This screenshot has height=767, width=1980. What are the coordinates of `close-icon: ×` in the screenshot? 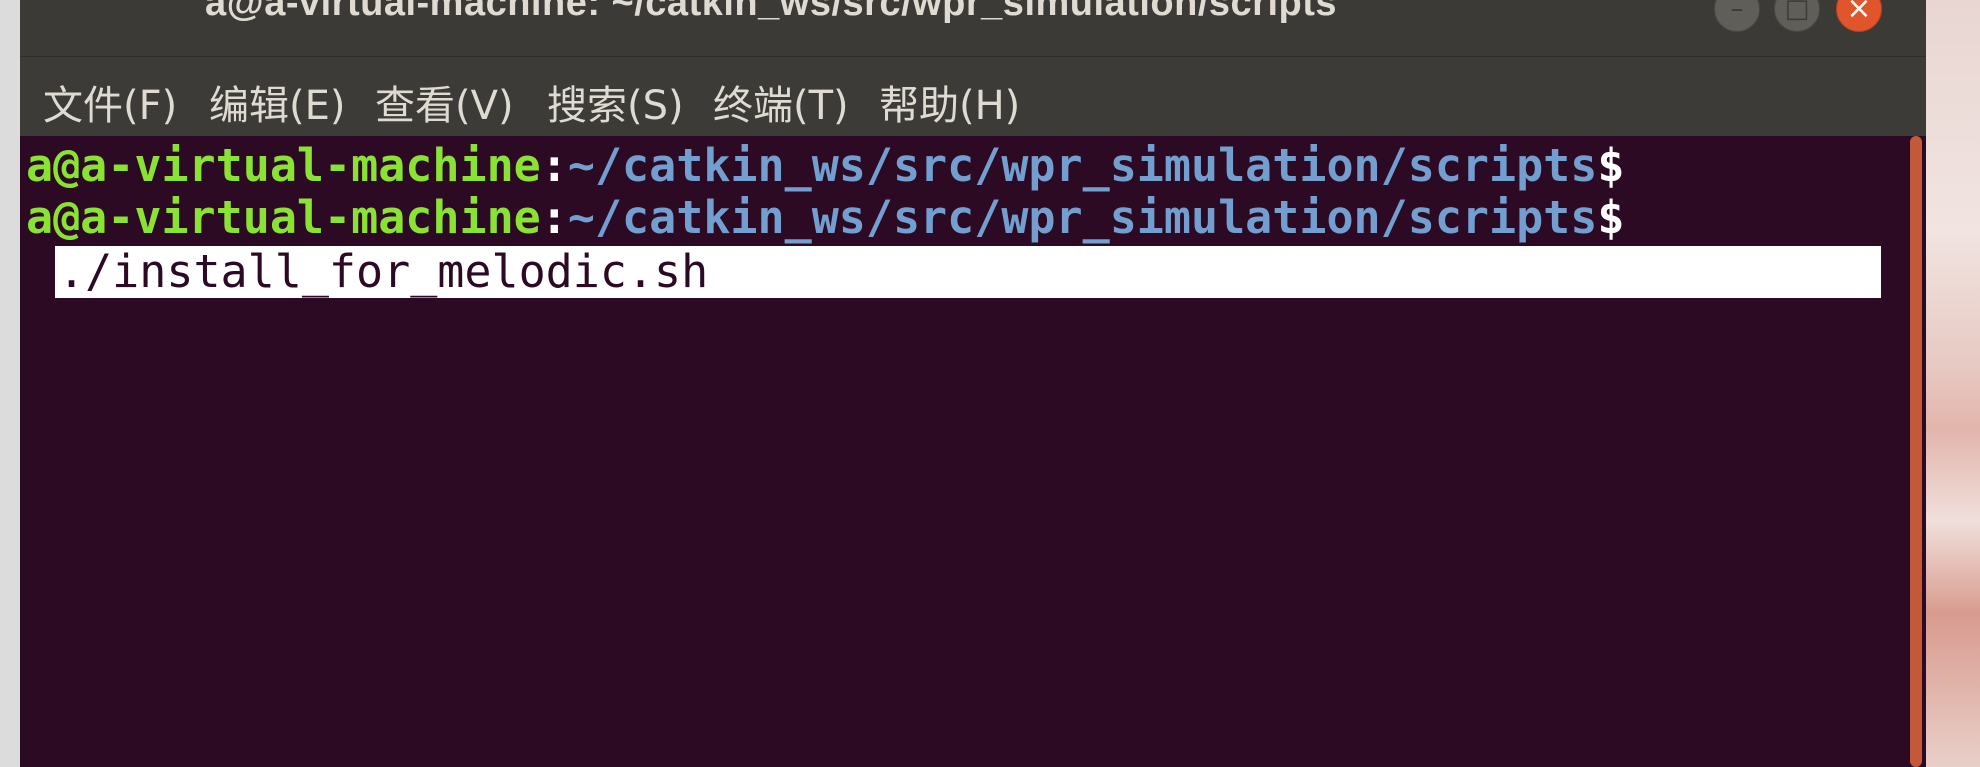 It's located at (1859, 13).